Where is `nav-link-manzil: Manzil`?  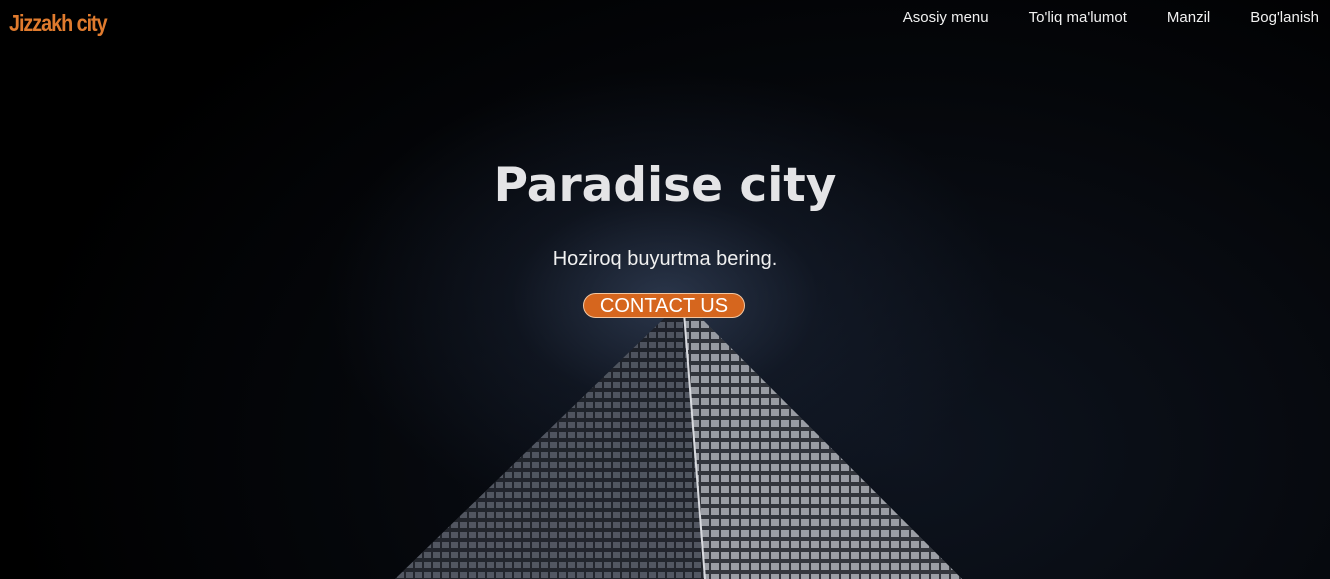
nav-link-manzil: Manzil is located at coordinates (1188, 18).